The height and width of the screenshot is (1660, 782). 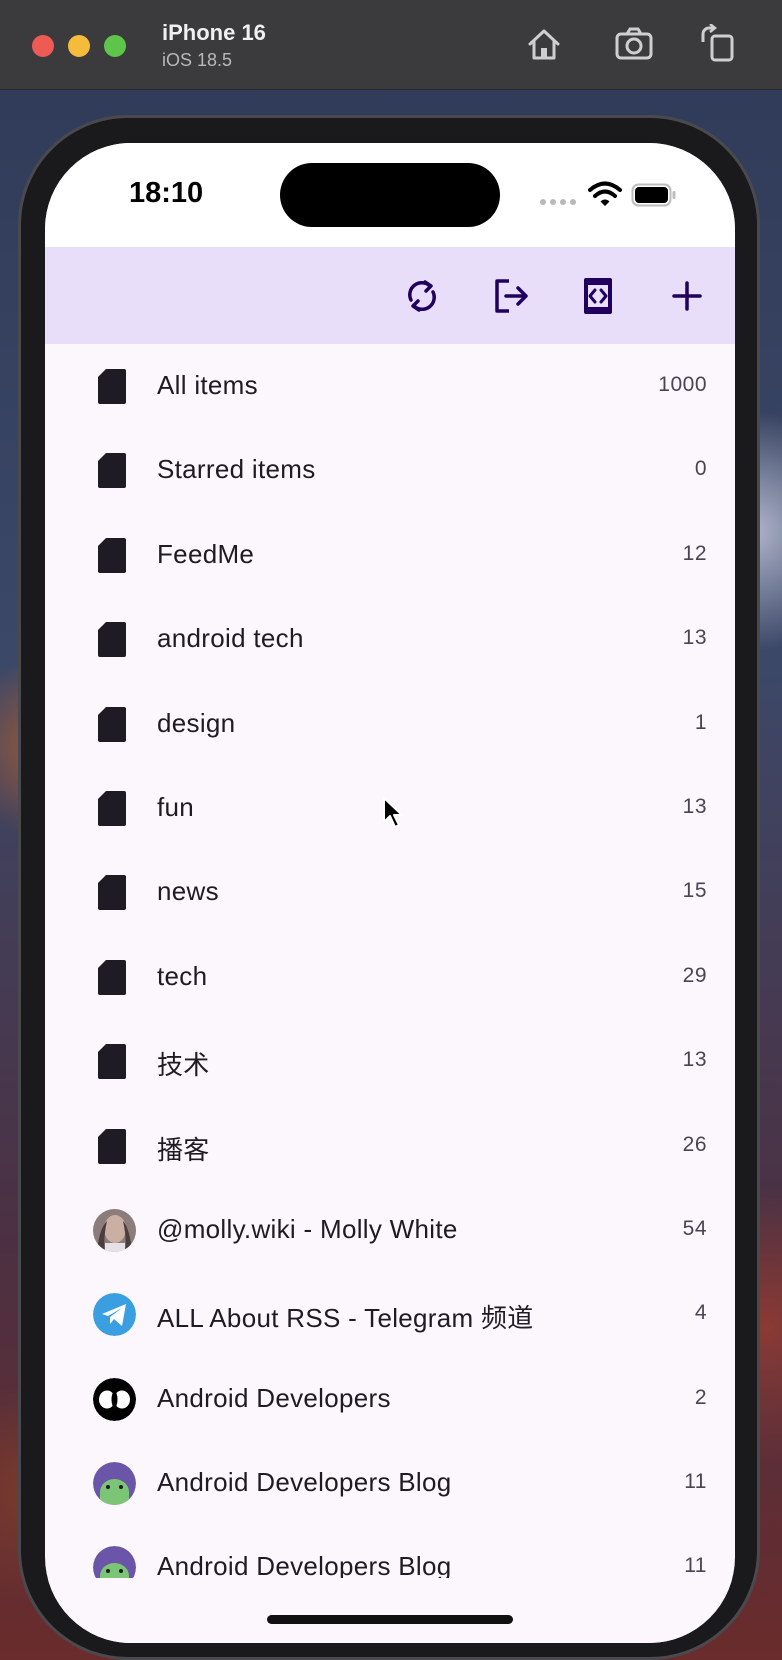 I want to click on feed-row-count: 54, so click(x=694, y=1228).